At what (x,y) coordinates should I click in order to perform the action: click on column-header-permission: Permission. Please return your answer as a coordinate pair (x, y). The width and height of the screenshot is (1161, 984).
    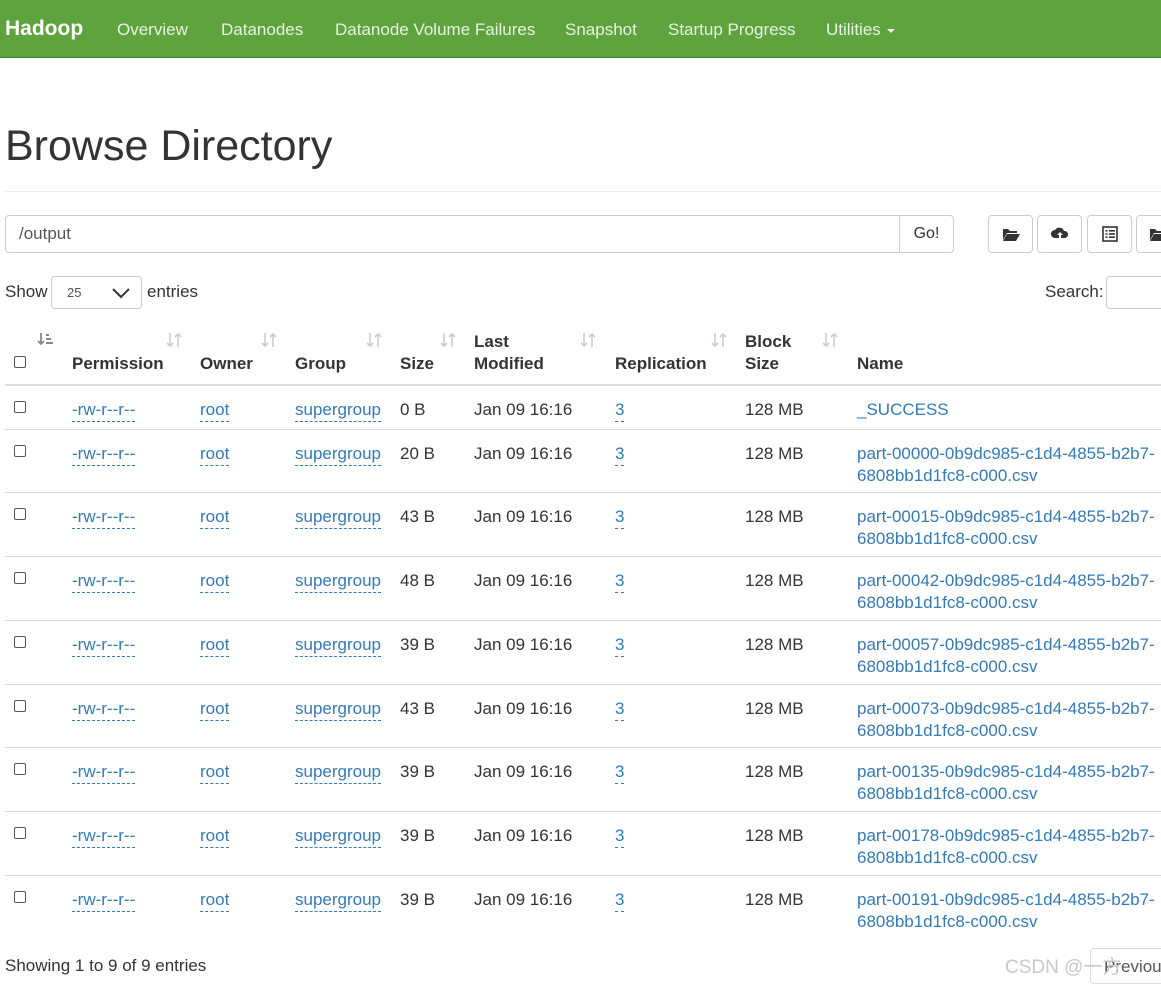
    Looking at the image, I should click on (118, 364).